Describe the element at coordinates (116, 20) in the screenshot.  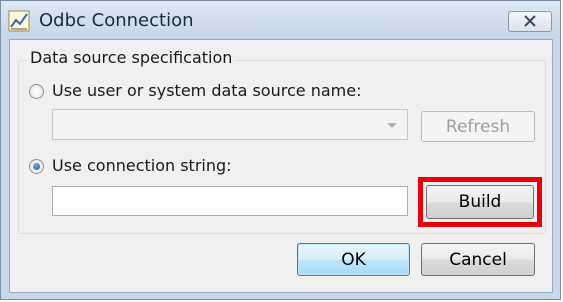
I see `window-title: Odbc Connection` at that location.